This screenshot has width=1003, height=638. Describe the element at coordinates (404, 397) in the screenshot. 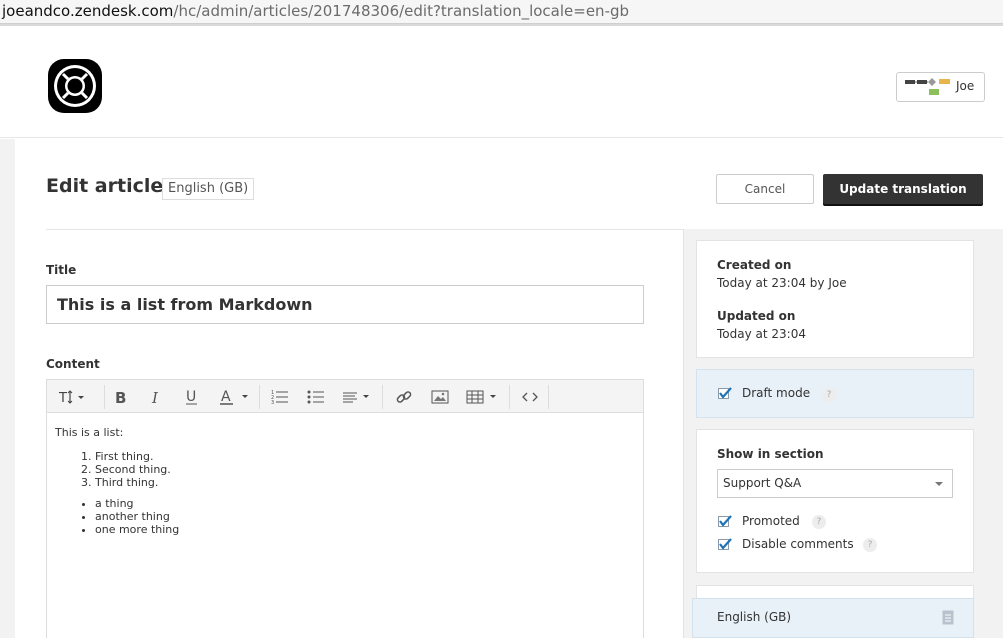

I see `link-icon` at that location.